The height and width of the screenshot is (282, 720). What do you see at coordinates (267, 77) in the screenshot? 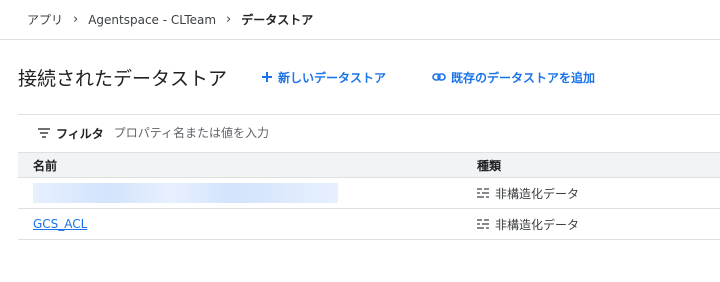
I see `plus-icon` at bounding box center [267, 77].